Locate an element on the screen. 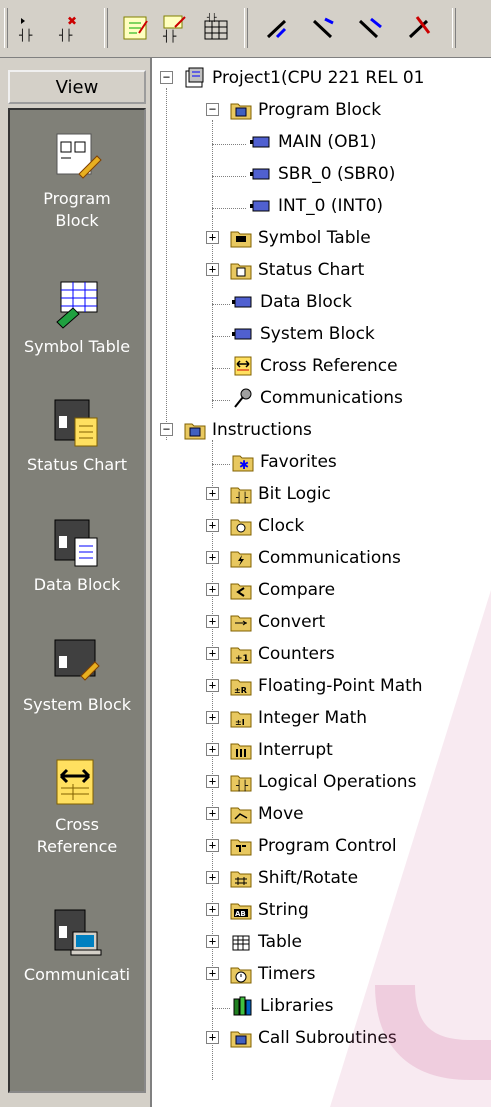 This screenshot has height=1107, width=491. tree-label: Logical Operations is located at coordinates (337, 782).